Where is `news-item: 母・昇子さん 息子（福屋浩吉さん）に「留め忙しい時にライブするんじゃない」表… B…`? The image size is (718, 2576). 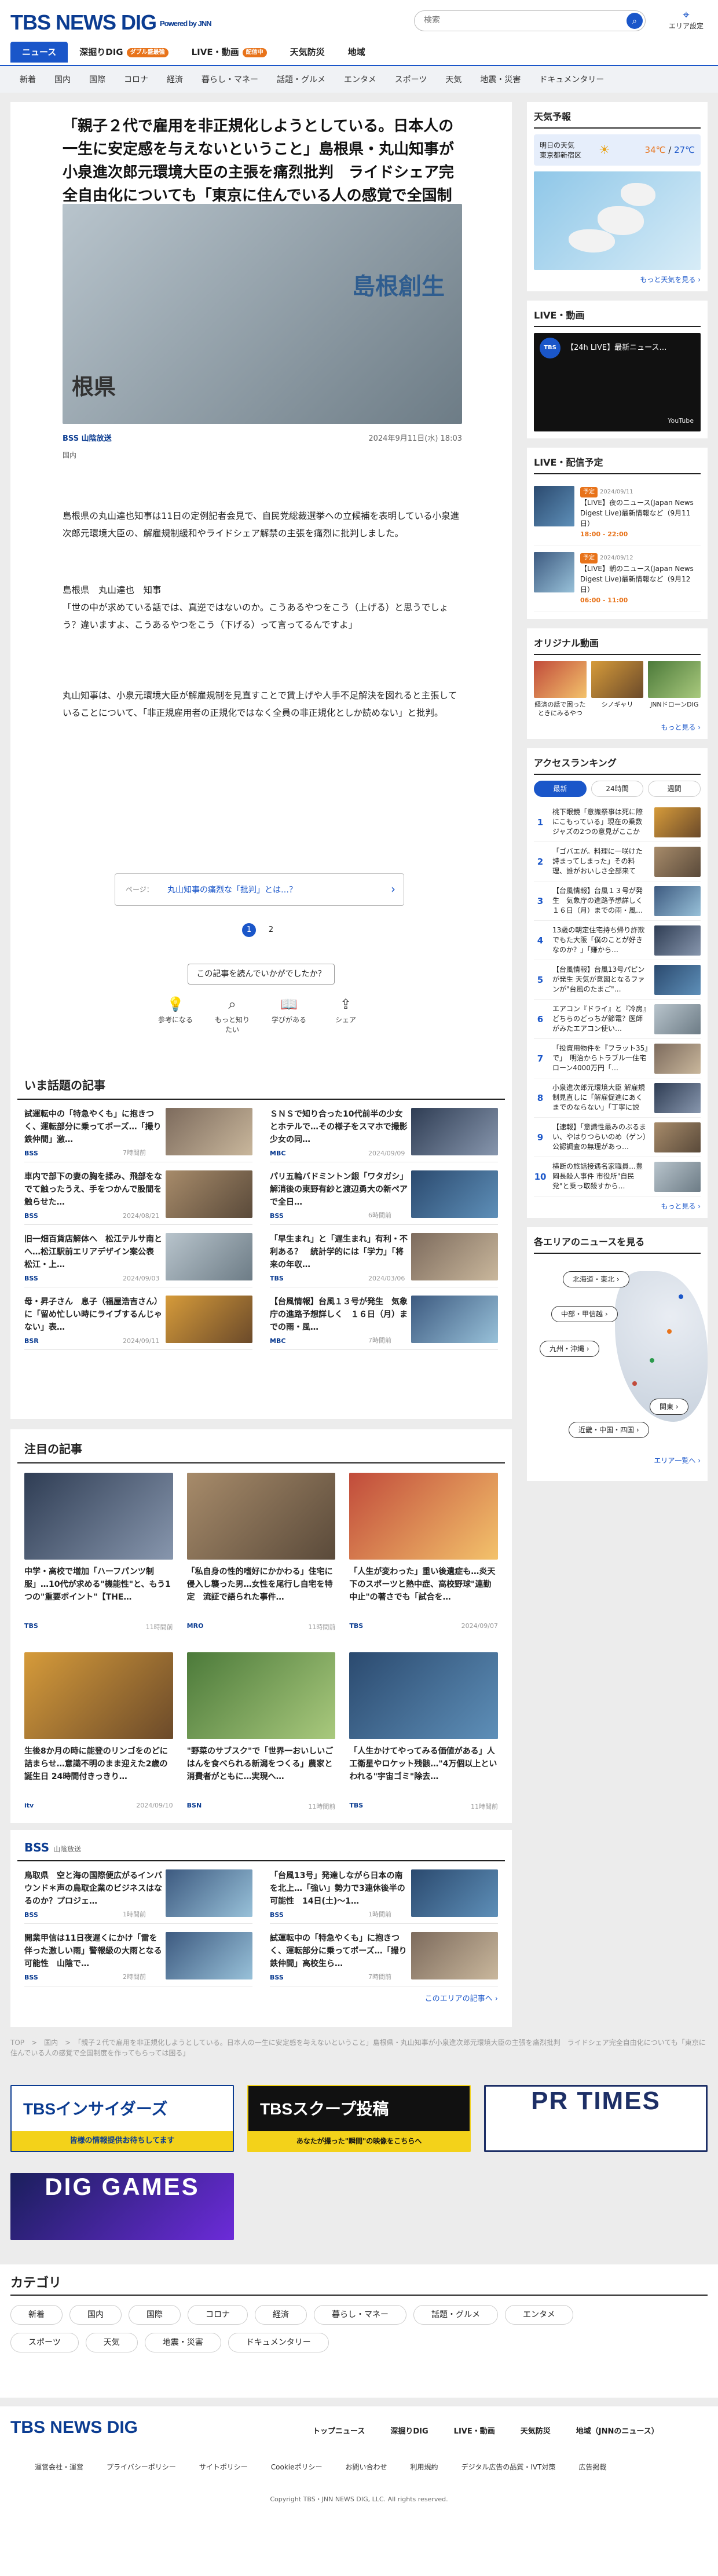 news-item: 母・昇子さん 息子（福屋浩吉さん）に「留め忙しい時にライブするんじゃない」表… B… is located at coordinates (138, 1318).